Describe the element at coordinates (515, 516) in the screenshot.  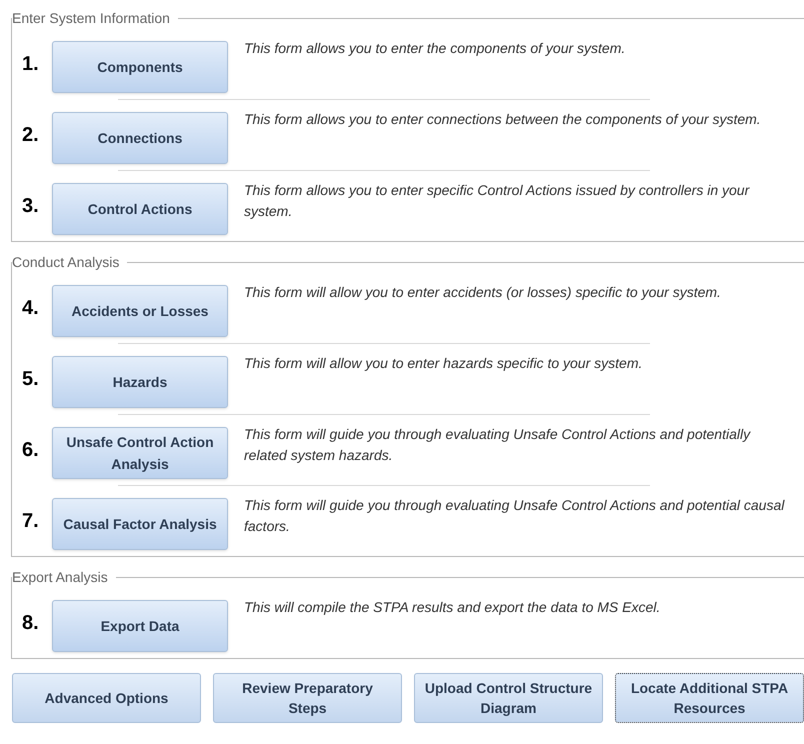
I see `form-description: This form will guide you through evaluating Unsafe Control Actions and potential causal factors.` at that location.